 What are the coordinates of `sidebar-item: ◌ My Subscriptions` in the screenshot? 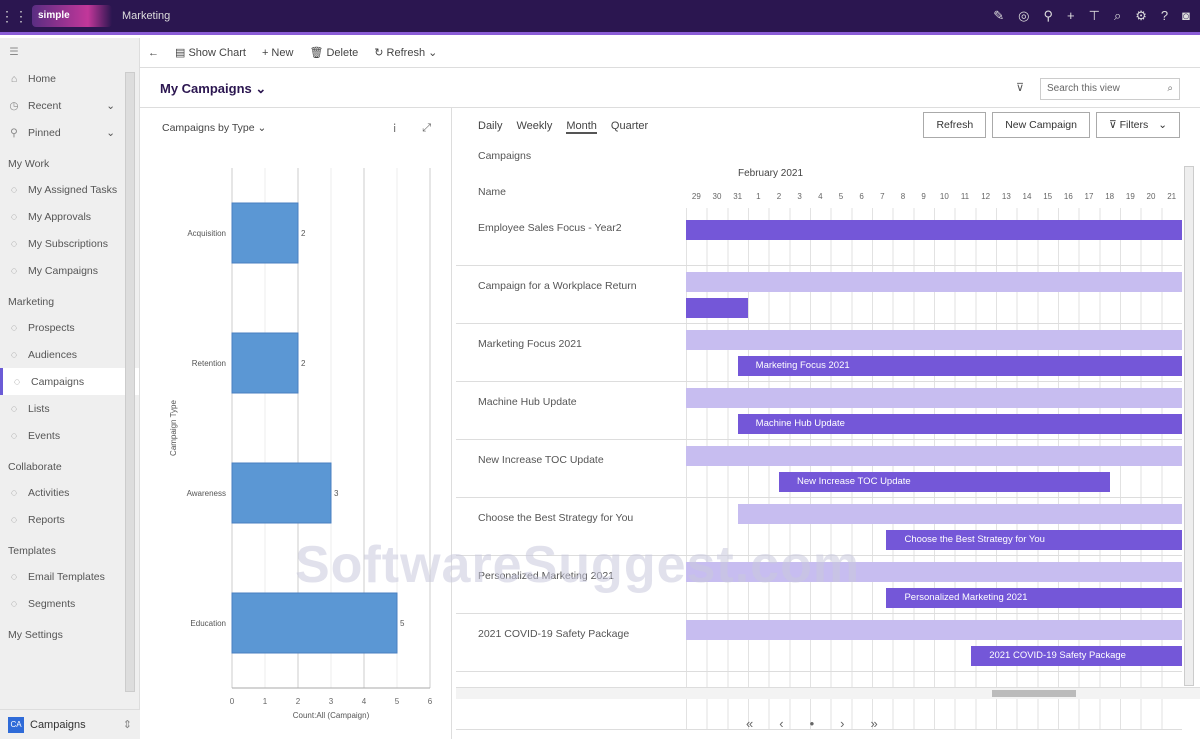 It's located at (69, 243).